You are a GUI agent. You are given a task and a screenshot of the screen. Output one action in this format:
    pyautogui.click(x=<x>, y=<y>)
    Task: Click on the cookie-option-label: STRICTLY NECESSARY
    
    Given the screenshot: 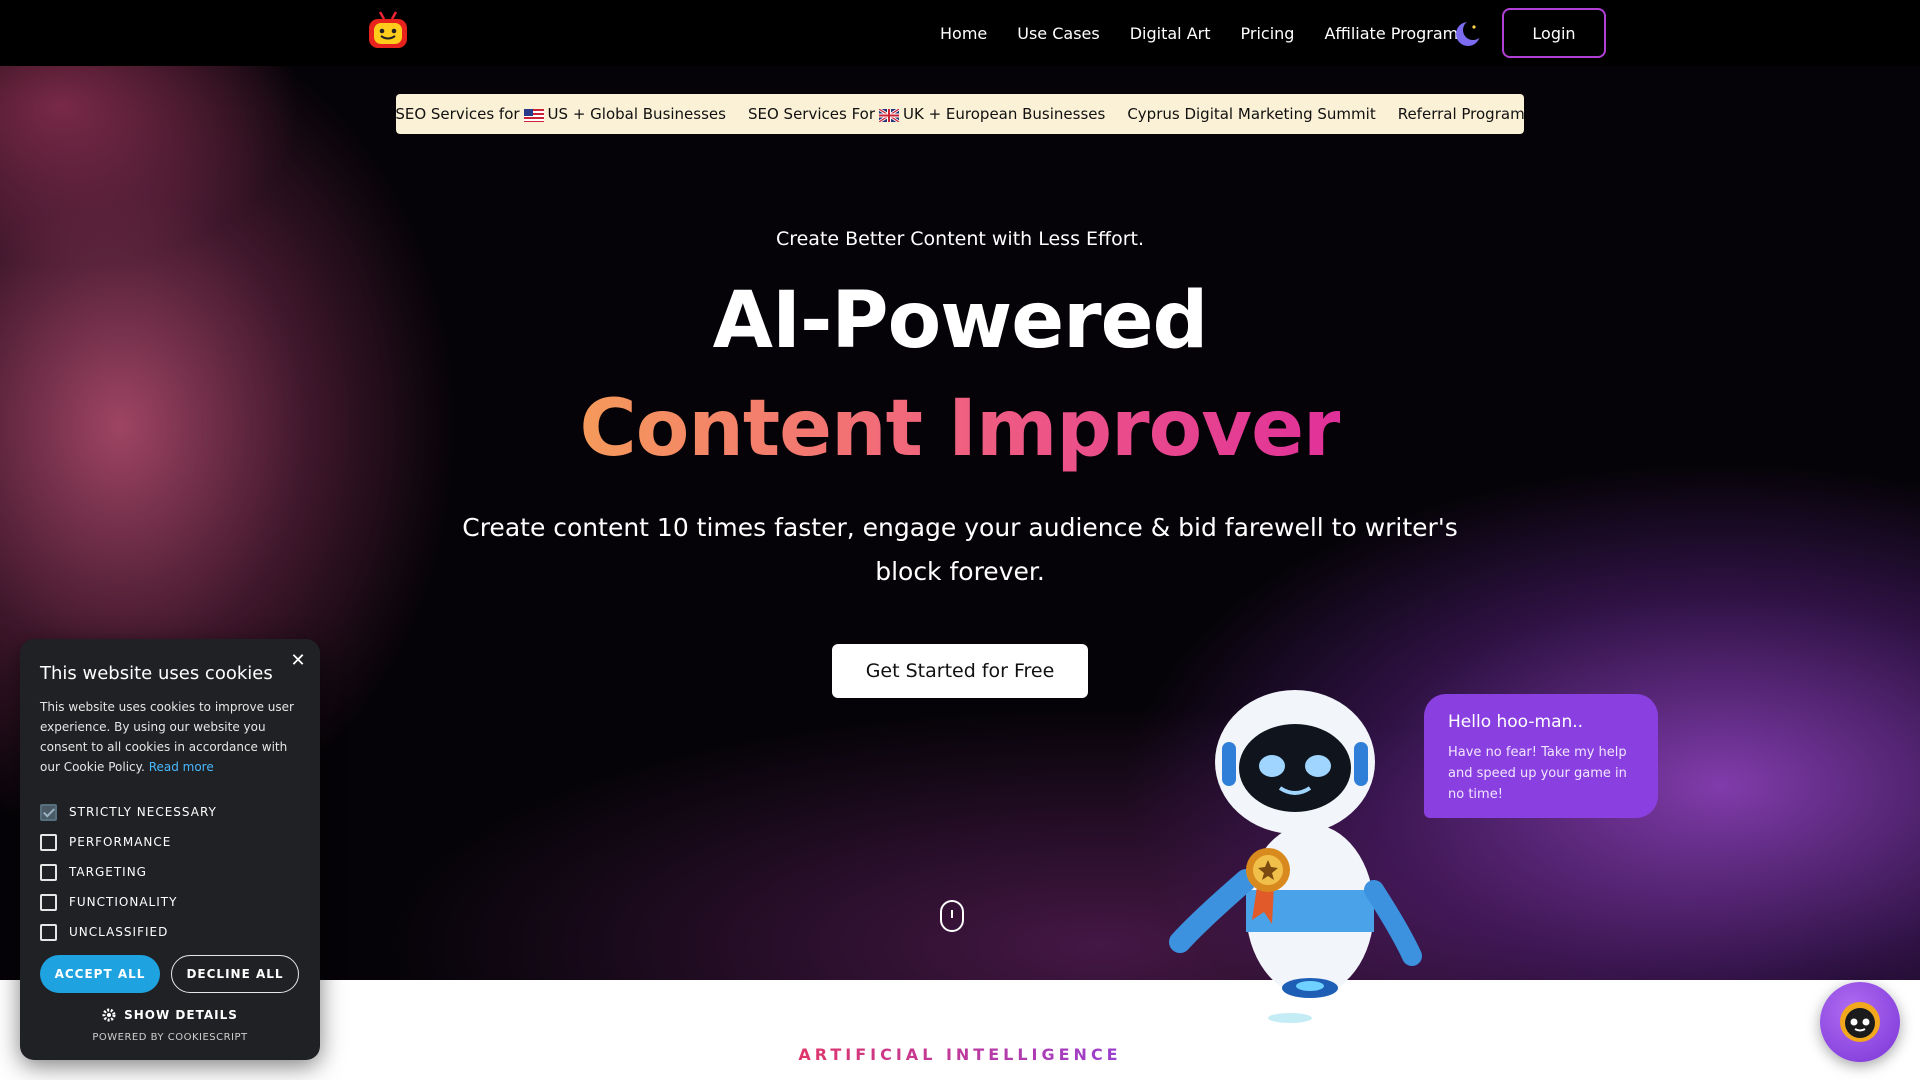 What is the action you would take?
    pyautogui.click(x=143, y=812)
    